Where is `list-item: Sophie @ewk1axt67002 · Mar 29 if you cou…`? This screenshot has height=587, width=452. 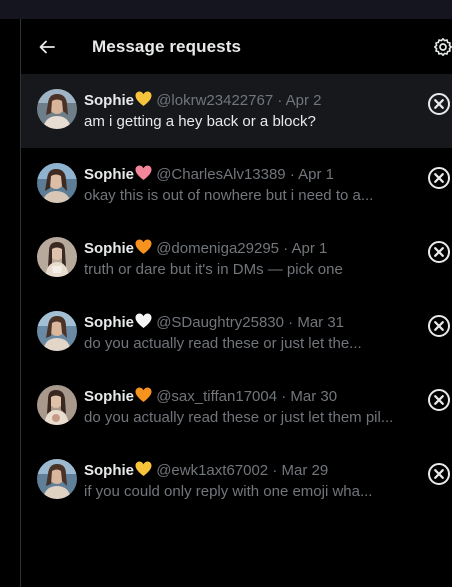 list-item: Sophie @ewk1axt67002 · Mar 29 if you cou… is located at coordinates (236, 481).